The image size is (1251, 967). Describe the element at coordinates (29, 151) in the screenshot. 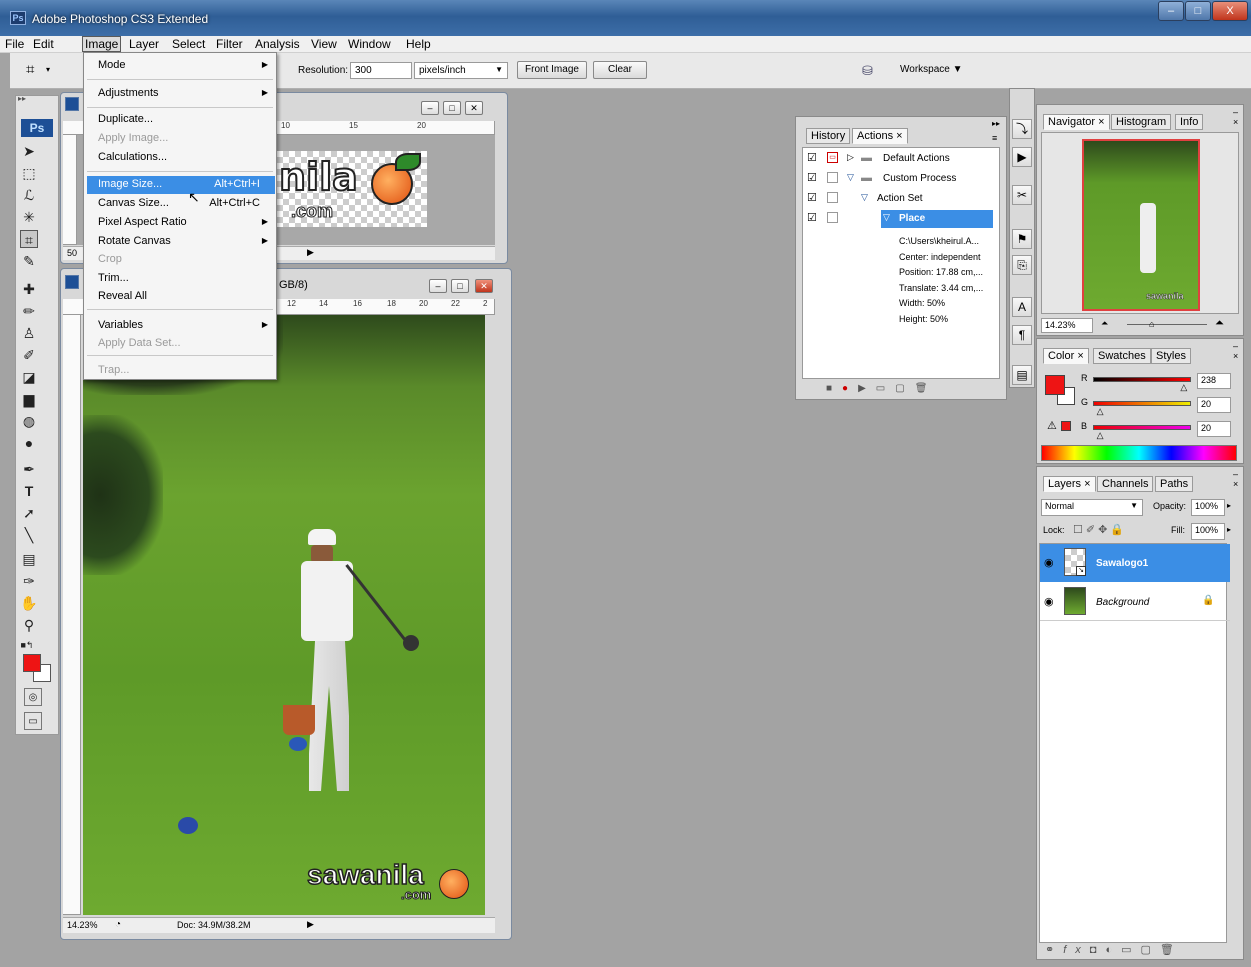

I see `move-tool-icon: ➤` at that location.